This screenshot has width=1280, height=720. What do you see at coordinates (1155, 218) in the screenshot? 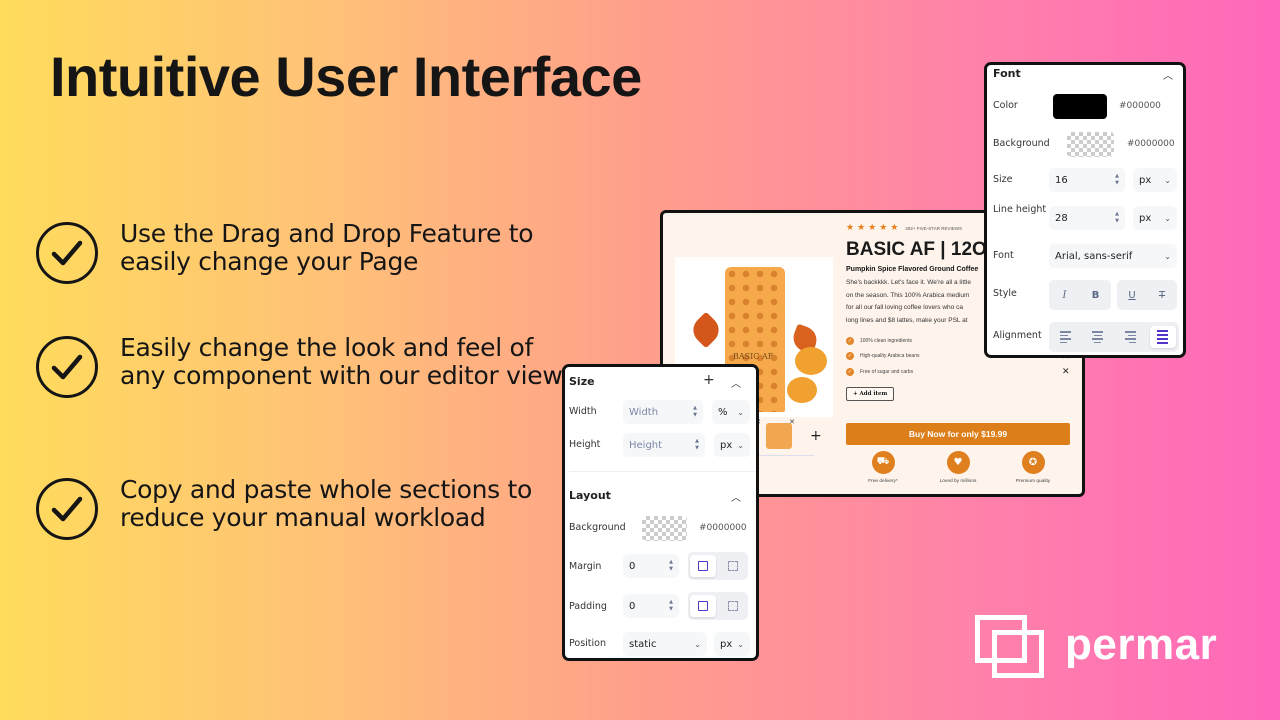
I see `line-height-unit-select: px ⌄` at bounding box center [1155, 218].